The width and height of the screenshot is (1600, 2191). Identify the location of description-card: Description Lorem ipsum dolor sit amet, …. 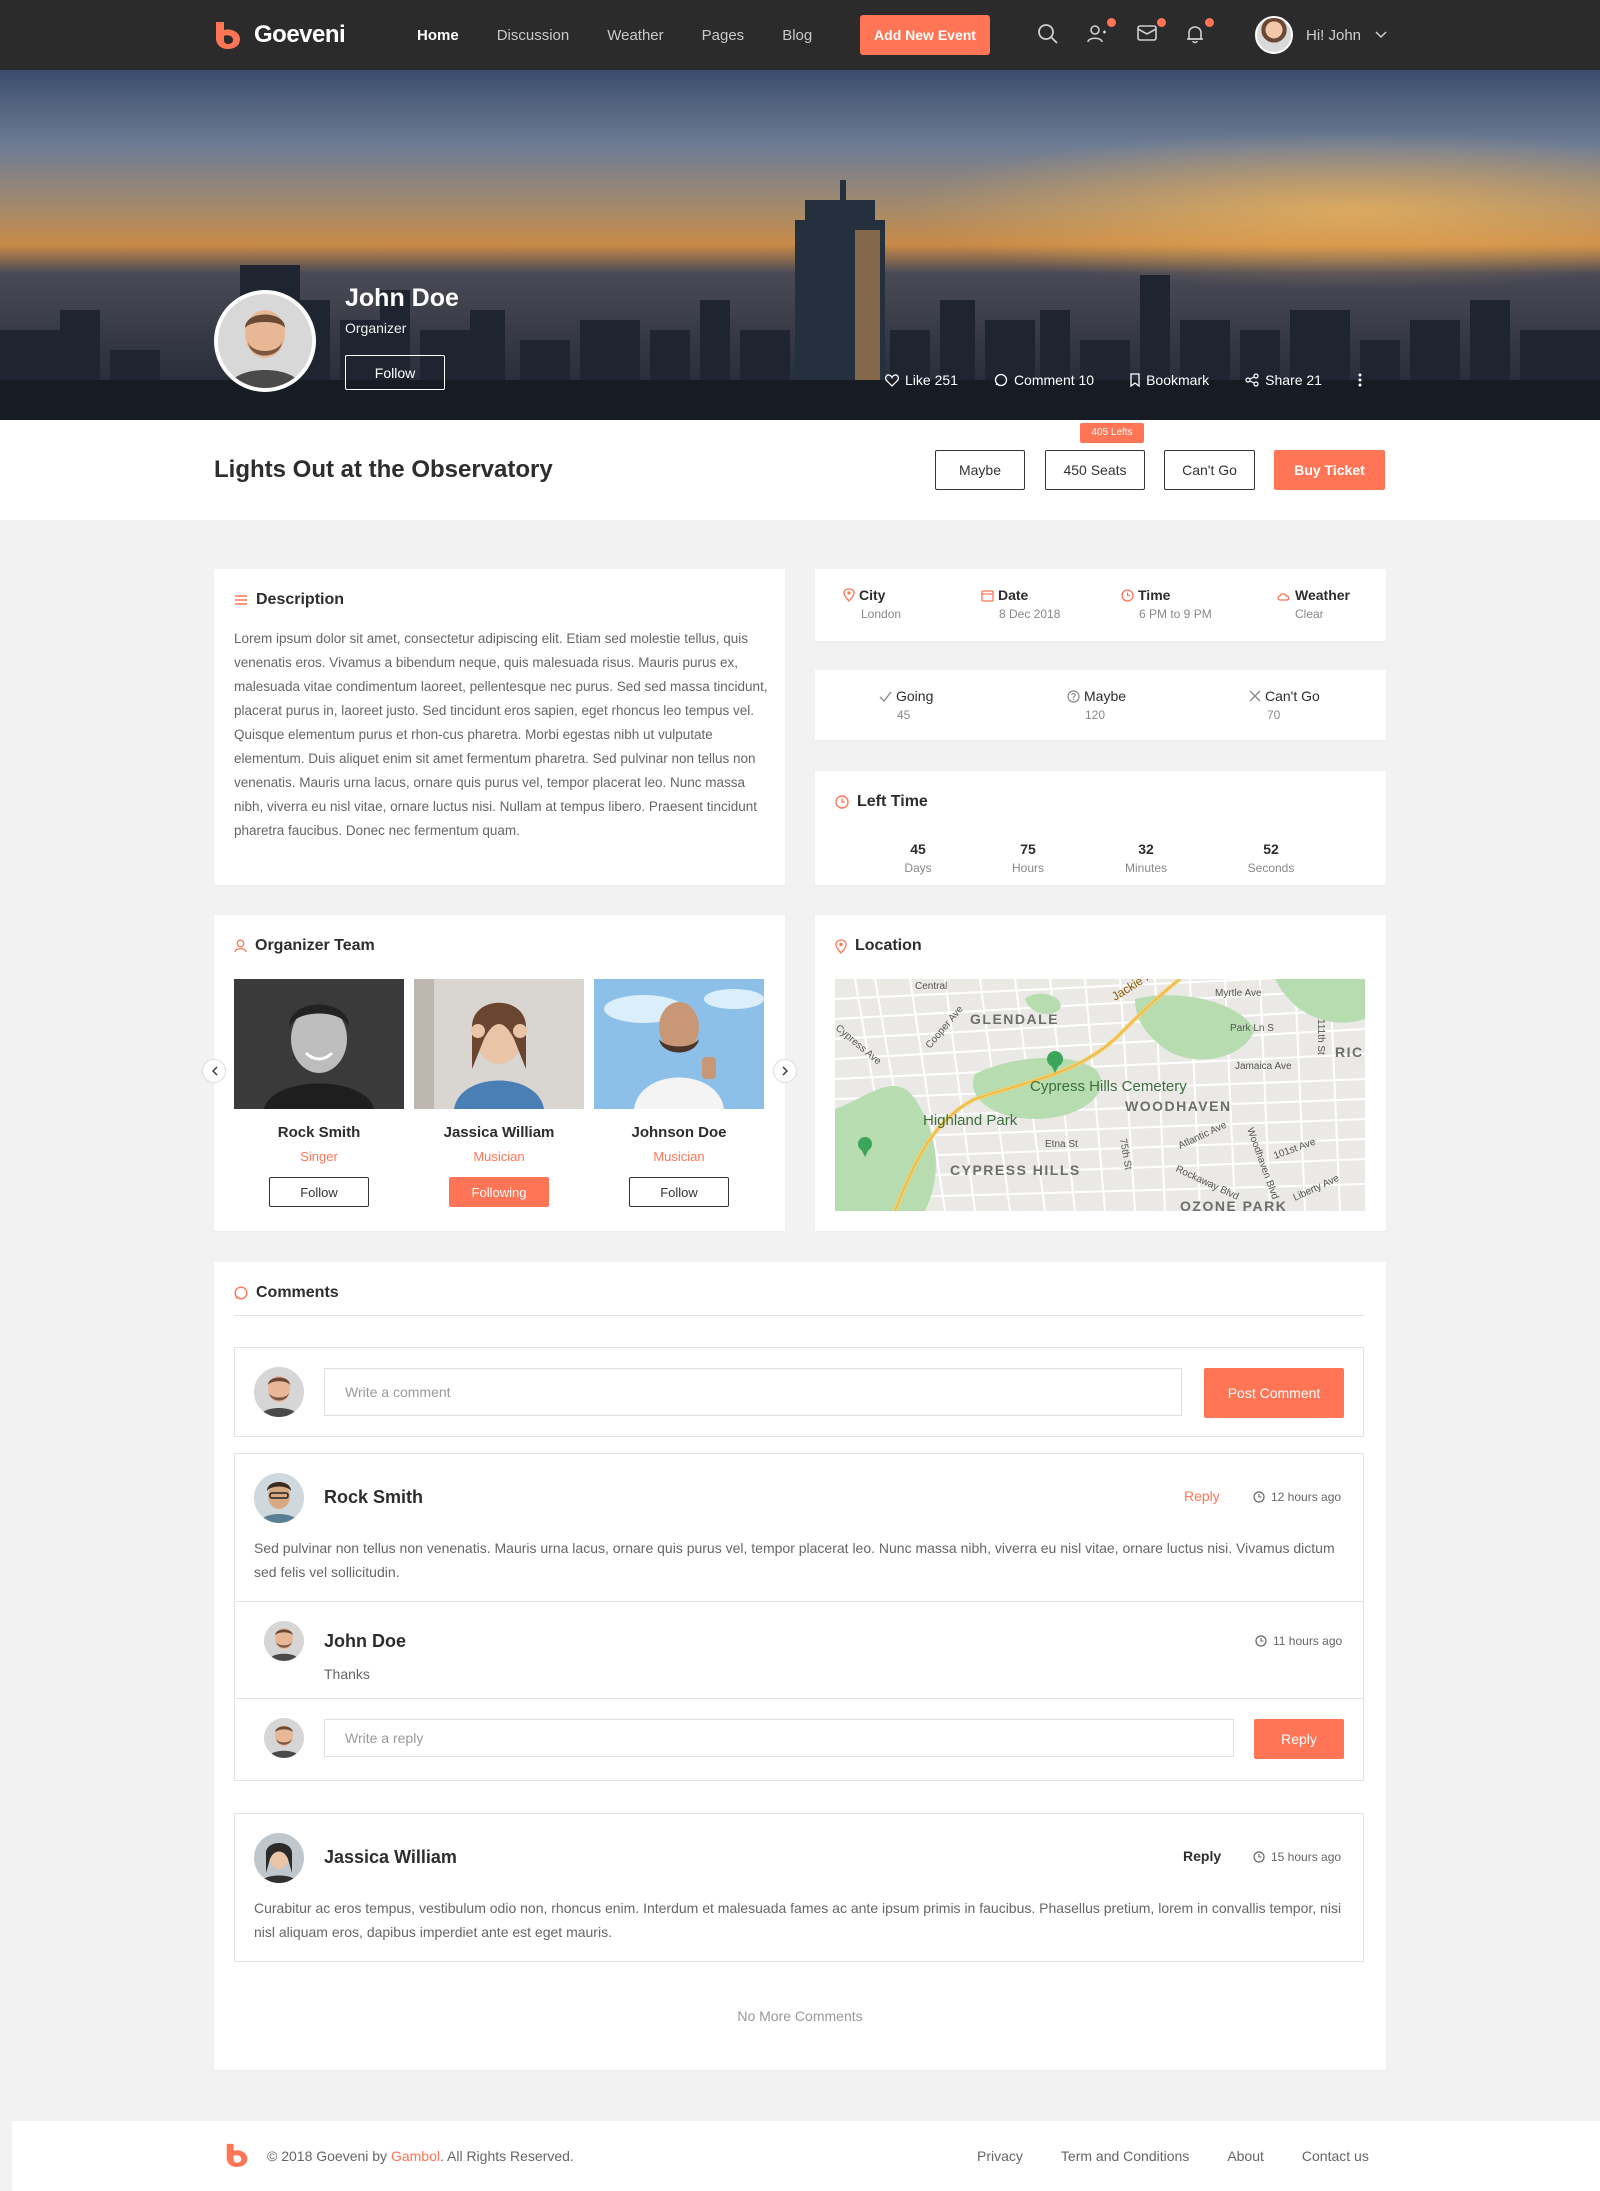
(499, 727).